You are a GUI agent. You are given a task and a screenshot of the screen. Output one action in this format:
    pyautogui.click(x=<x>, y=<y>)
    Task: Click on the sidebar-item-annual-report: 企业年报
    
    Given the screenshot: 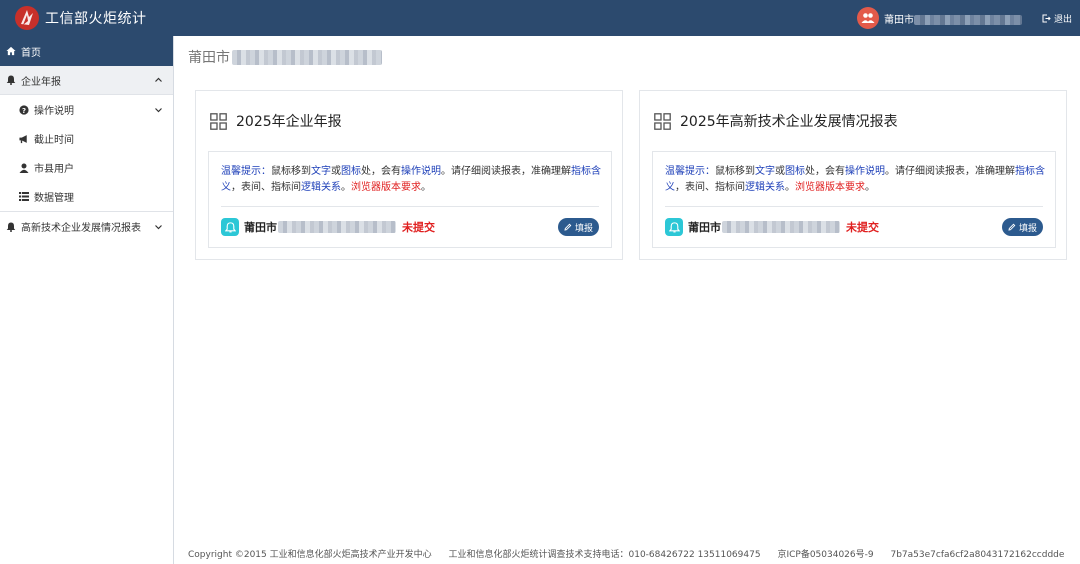 What is the action you would take?
    pyautogui.click(x=86, y=80)
    